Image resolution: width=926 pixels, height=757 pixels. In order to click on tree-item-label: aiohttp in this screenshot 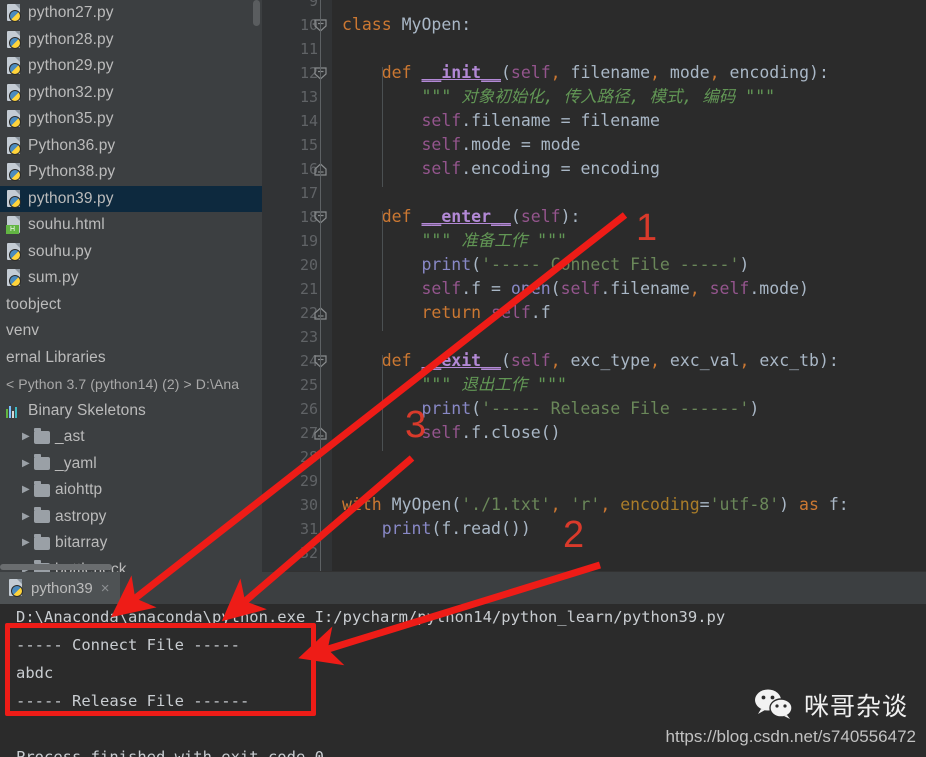, I will do `click(79, 490)`.